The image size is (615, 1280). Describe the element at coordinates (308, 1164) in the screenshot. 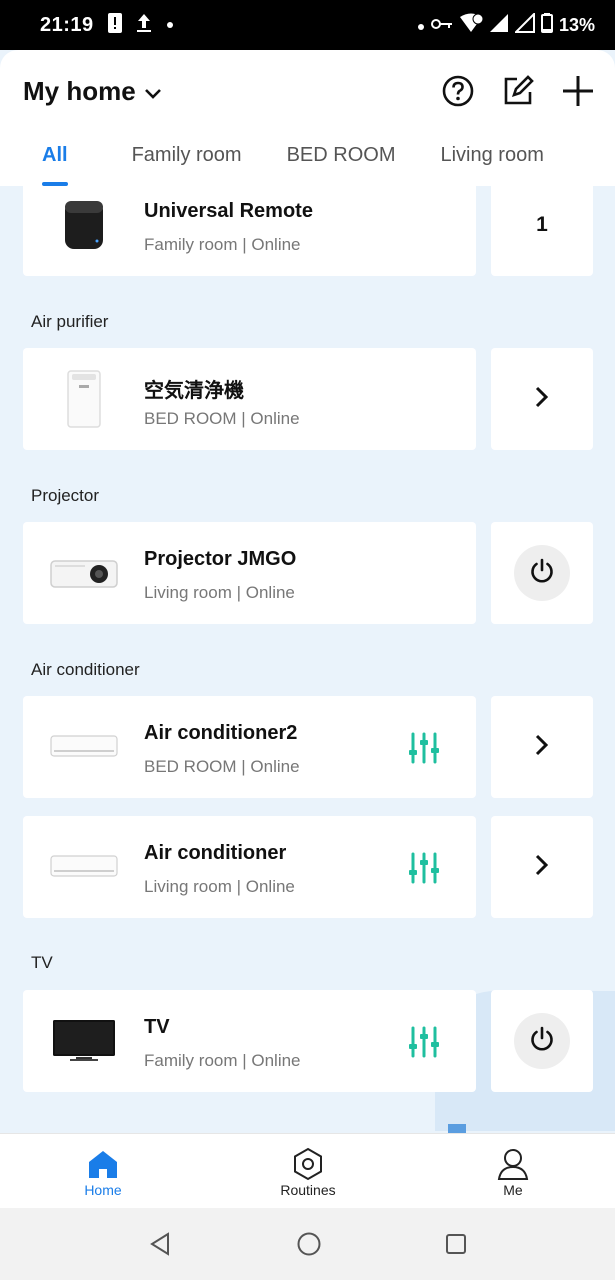

I see `routines-icon` at that location.